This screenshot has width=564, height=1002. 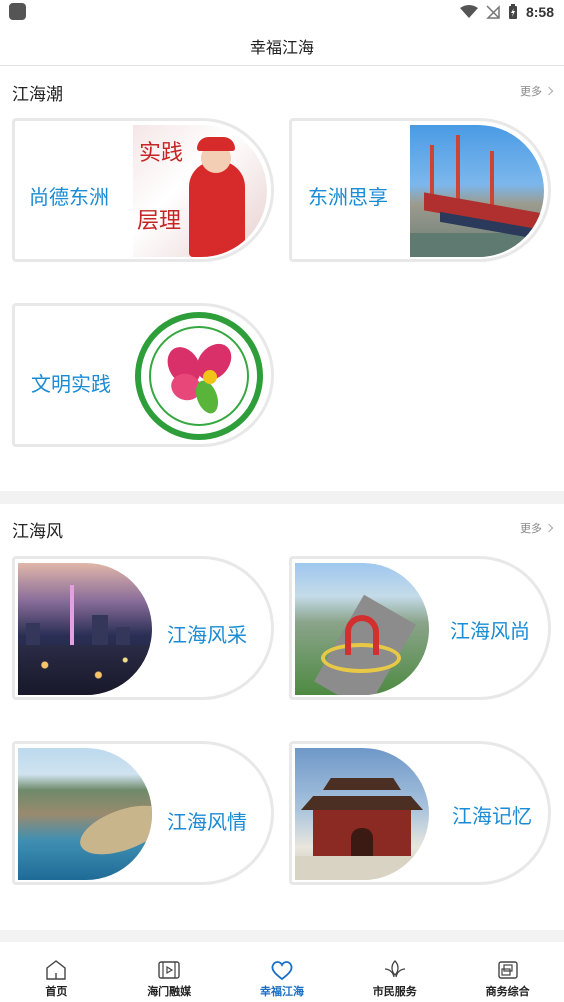 What do you see at coordinates (283, 529) in the screenshot?
I see `section-header: 江海风 更多` at bounding box center [283, 529].